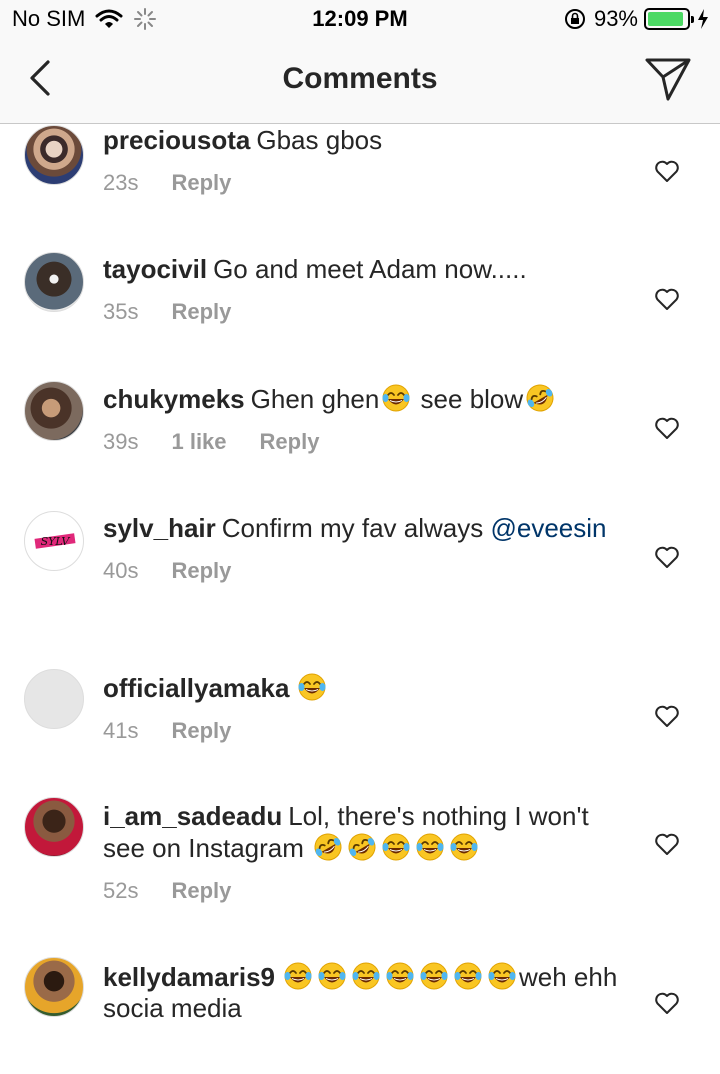  Describe the element at coordinates (176, 140) in the screenshot. I see `comment-username: preciousota` at that location.